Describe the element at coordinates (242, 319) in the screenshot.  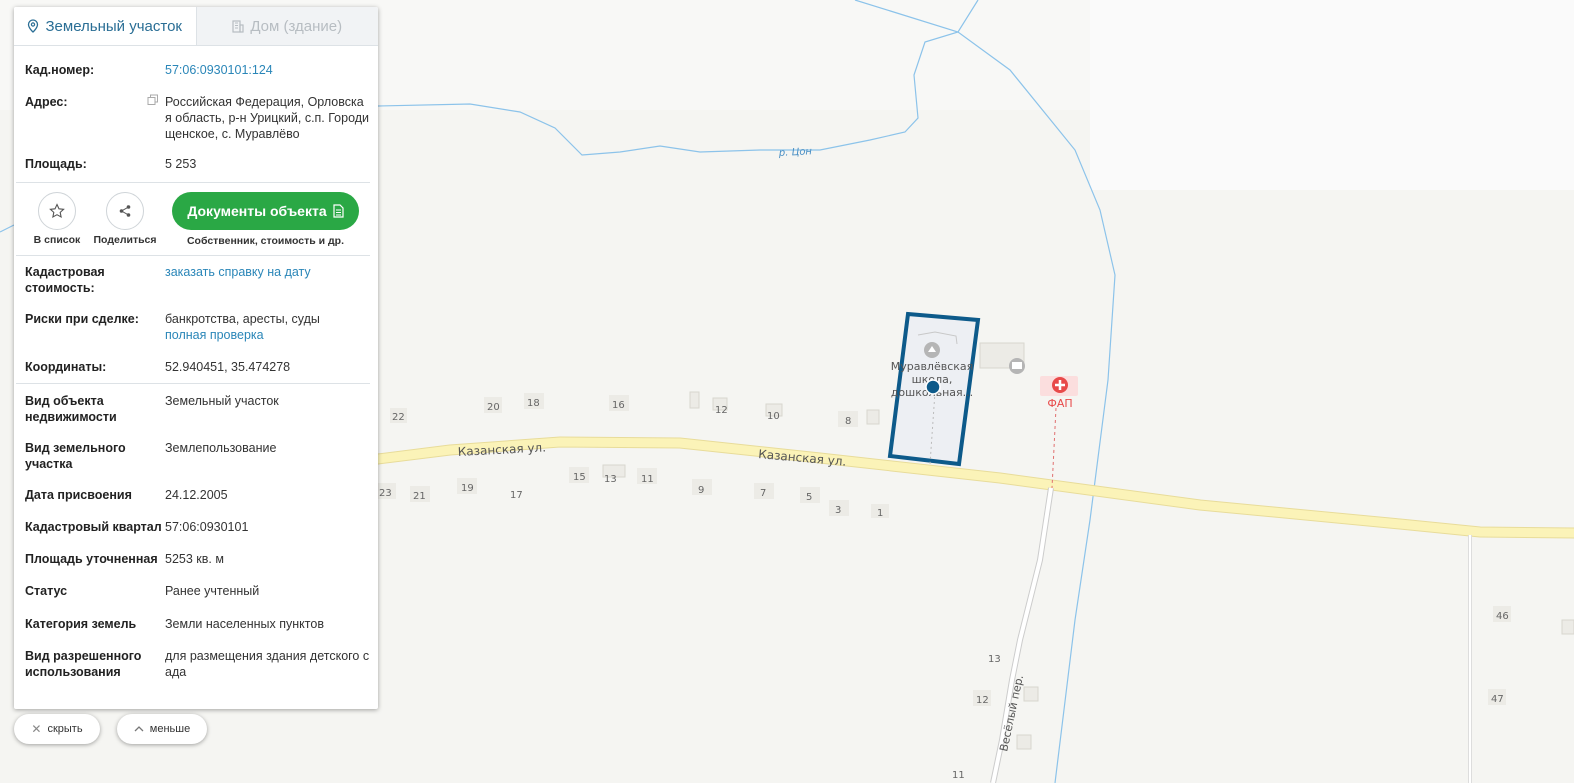
I see `risks-value: банкротства, аресты, суды` at that location.